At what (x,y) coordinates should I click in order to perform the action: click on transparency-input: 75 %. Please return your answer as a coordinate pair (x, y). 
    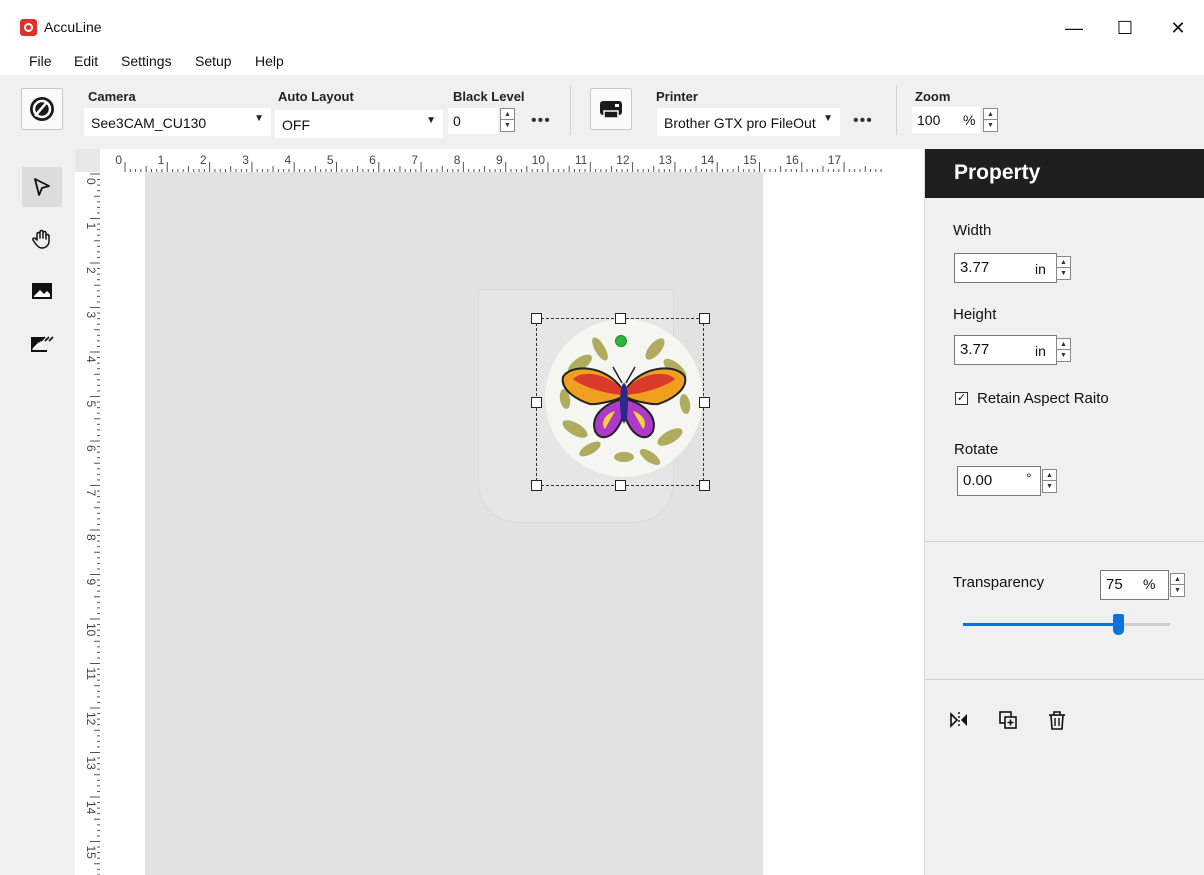
    Looking at the image, I should click on (1134, 585).